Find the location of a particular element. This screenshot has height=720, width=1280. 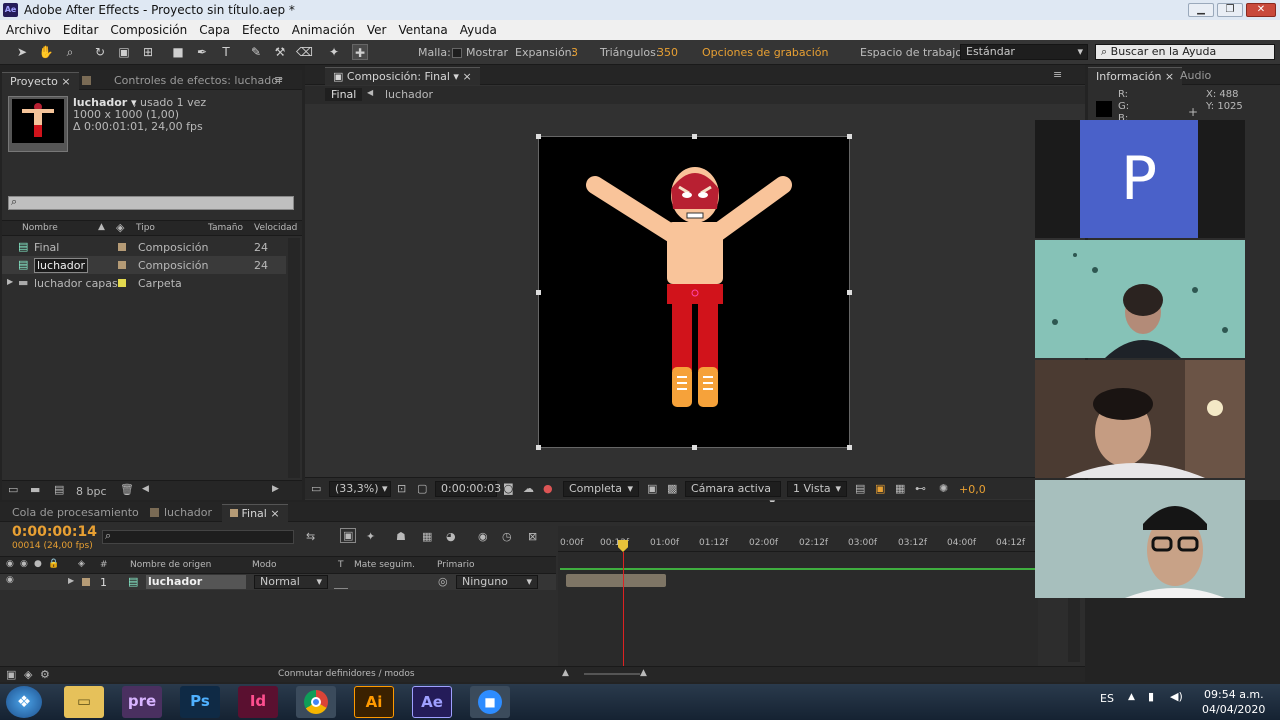

app-after-effects-icon: Ae is located at coordinates (432, 702).